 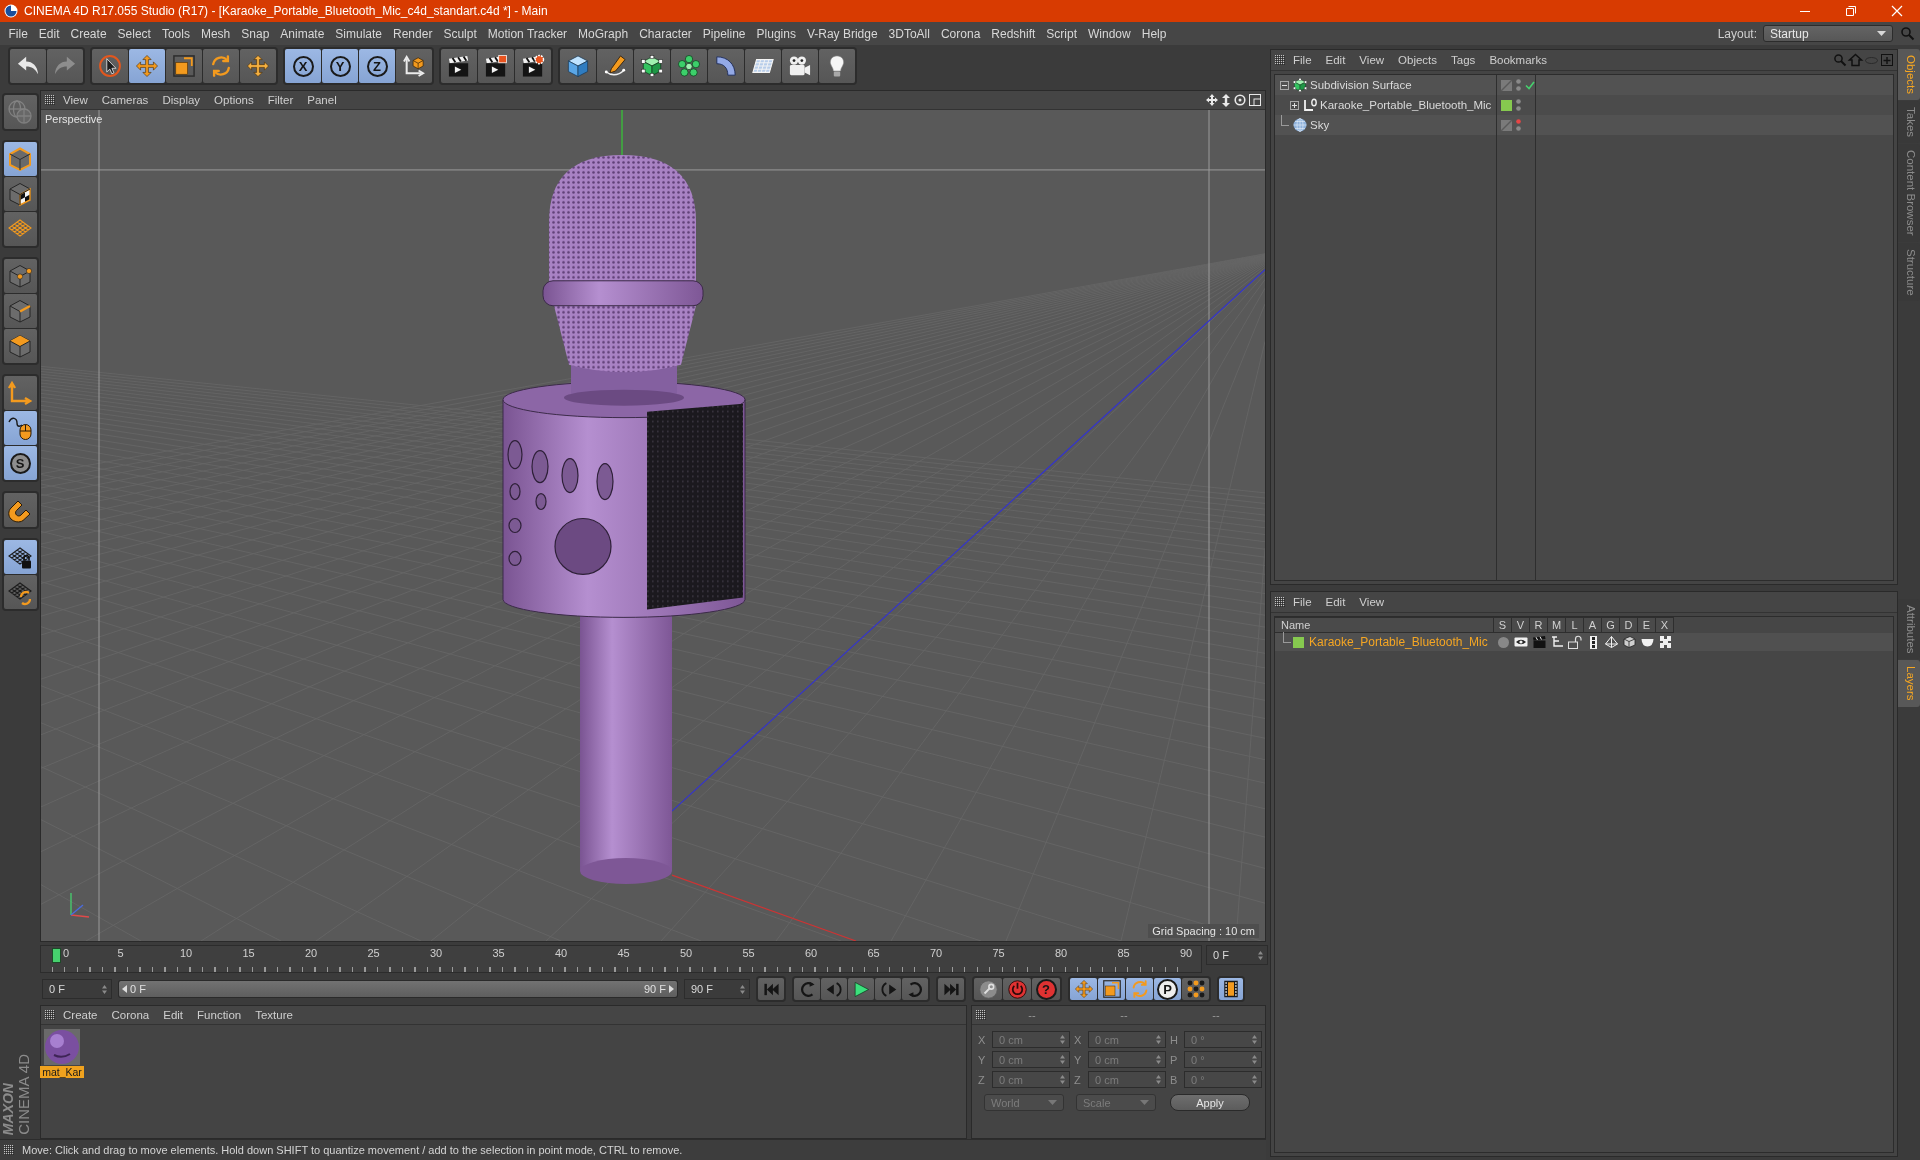 What do you see at coordinates (951, 989) in the screenshot?
I see `go-to-end-button` at bounding box center [951, 989].